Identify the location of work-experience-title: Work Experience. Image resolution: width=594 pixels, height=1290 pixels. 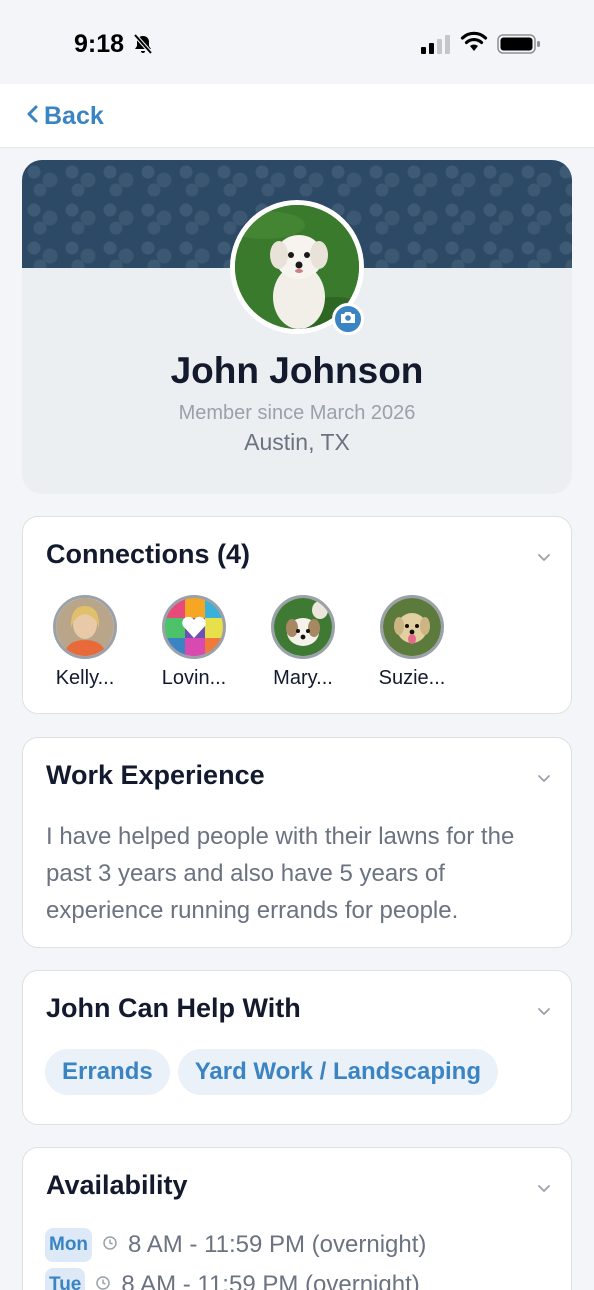
(155, 775).